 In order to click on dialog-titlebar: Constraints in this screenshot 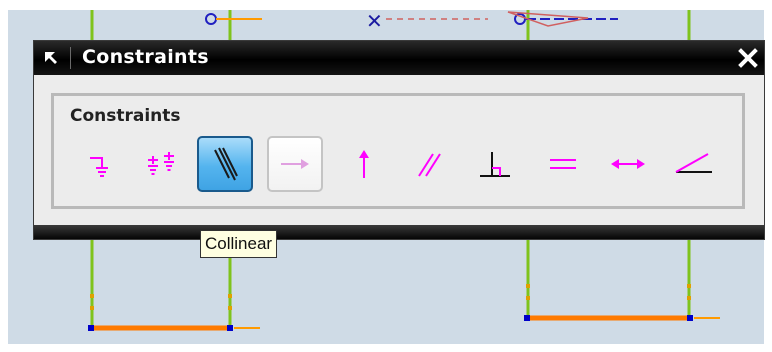, I will do `click(399, 58)`.